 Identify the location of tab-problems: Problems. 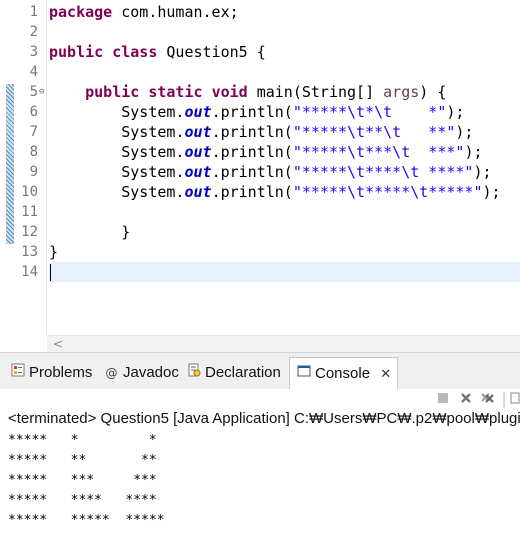
(51, 373).